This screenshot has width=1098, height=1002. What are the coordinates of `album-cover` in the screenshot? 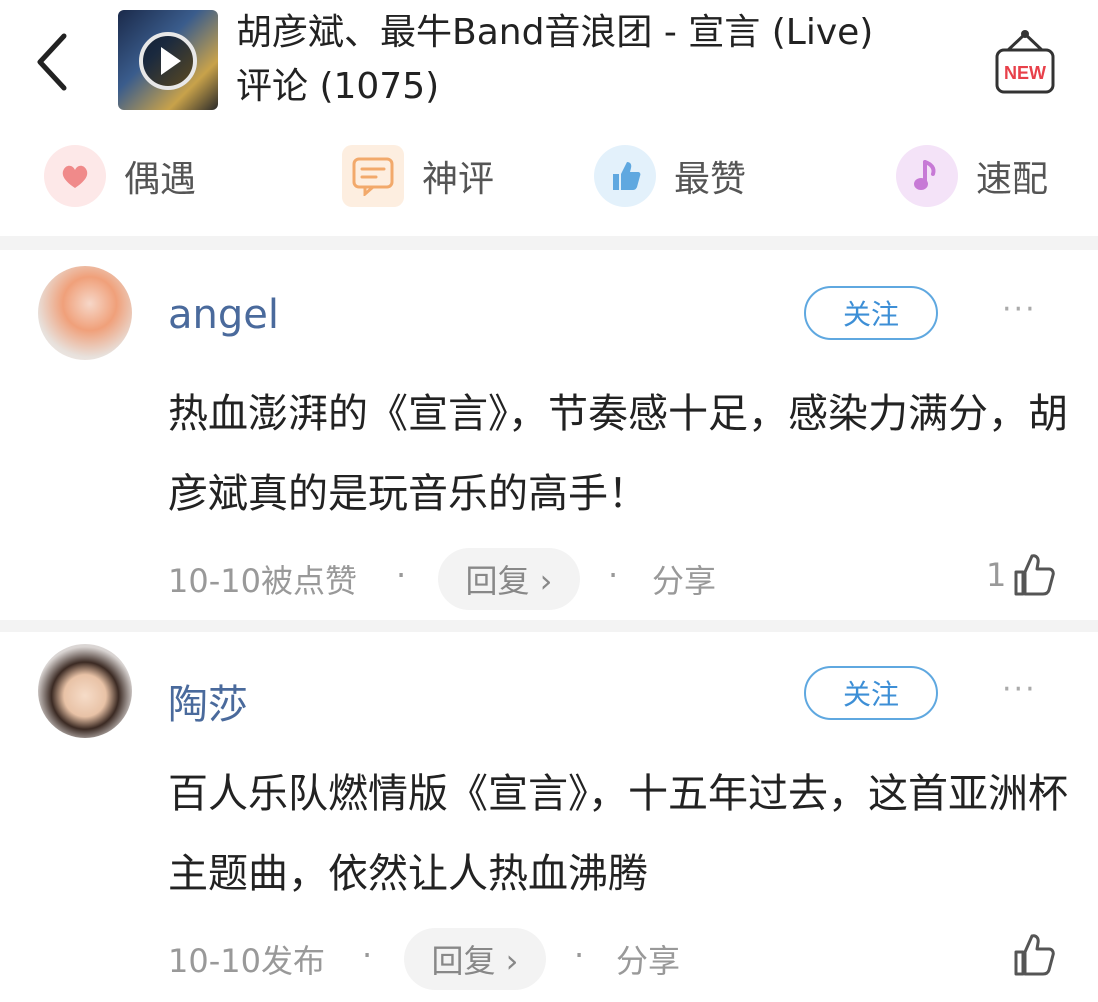 It's located at (168, 60).